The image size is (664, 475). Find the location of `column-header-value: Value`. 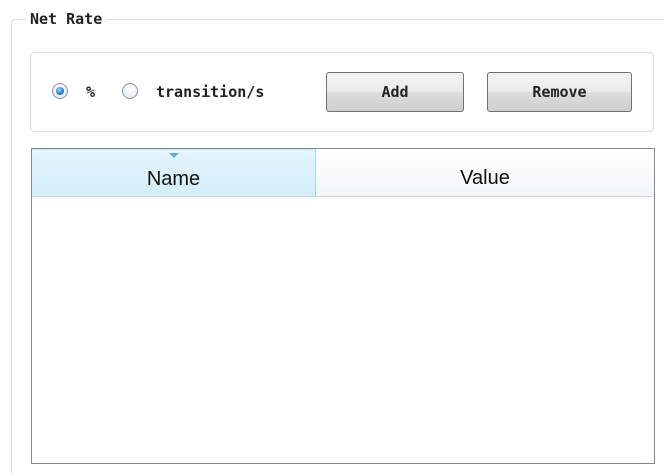

column-header-value: Value is located at coordinates (485, 172).